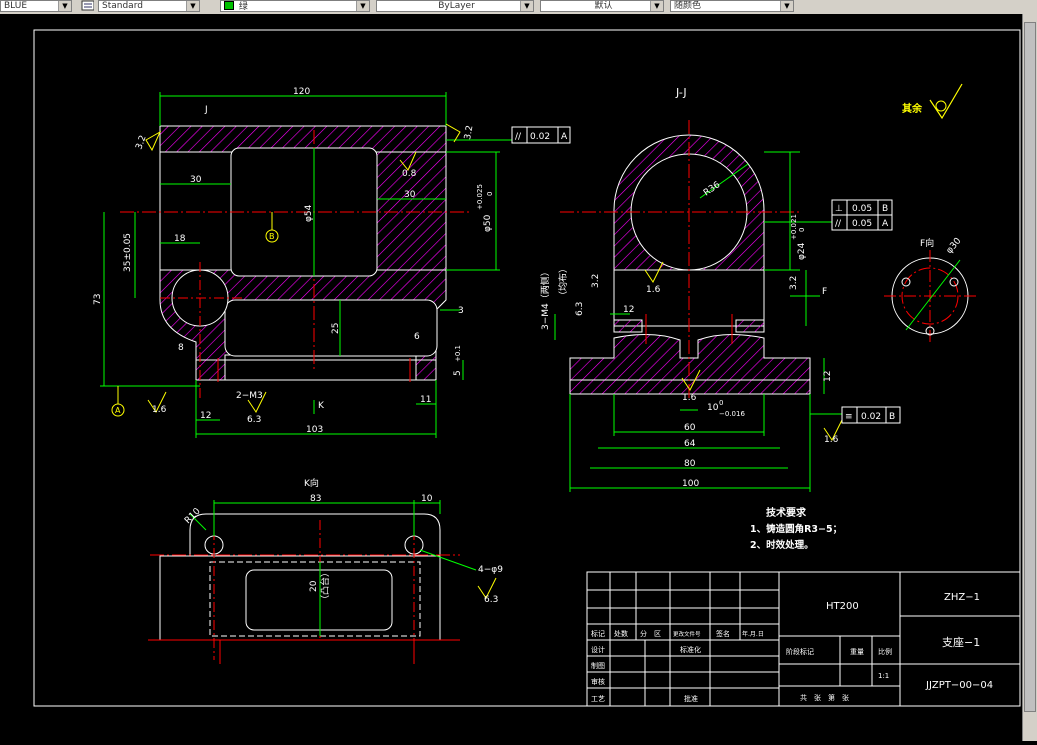 This screenshot has width=1037, height=745. I want to click on dim-m3: 2−M3, so click(249, 396).